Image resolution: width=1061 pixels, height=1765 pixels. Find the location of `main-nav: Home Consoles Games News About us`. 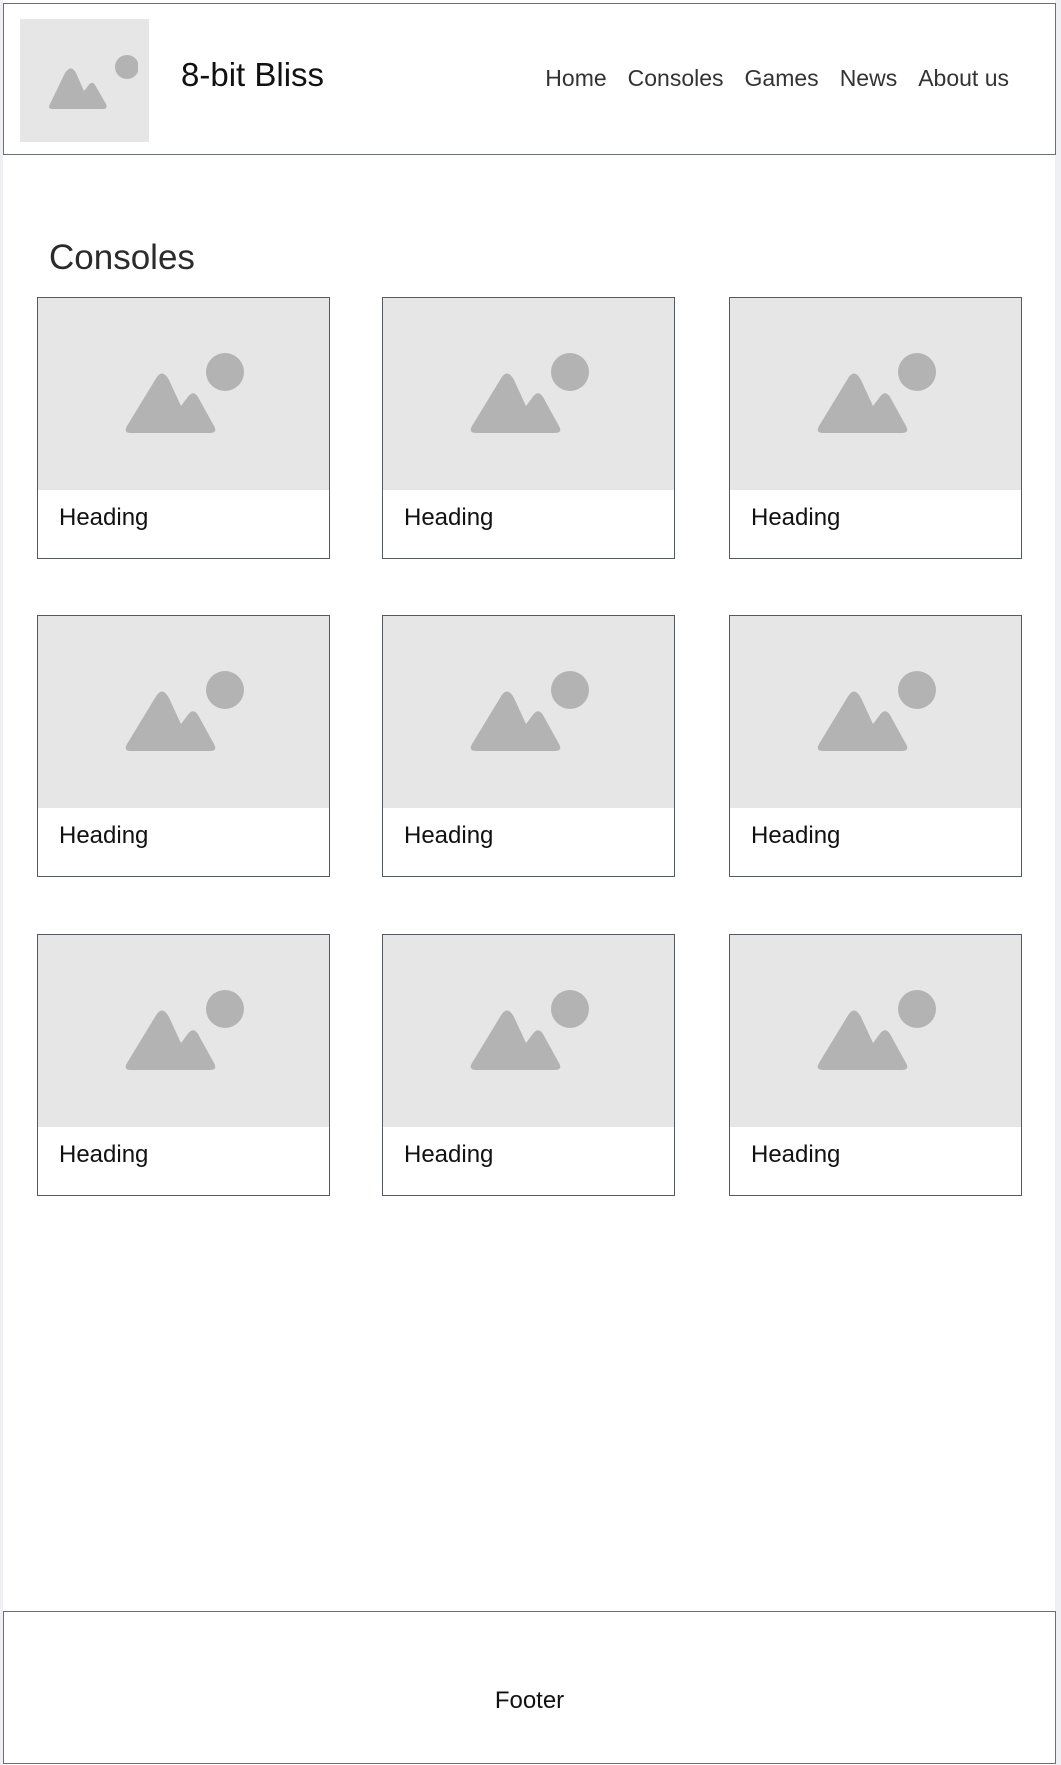

main-nav: Home Consoles Games News About us is located at coordinates (777, 78).